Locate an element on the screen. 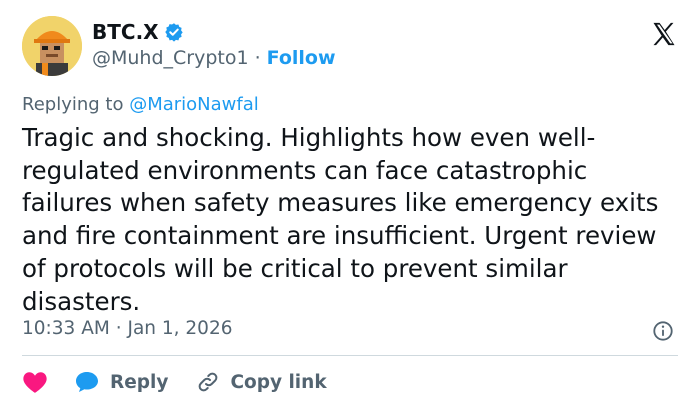 Image resolution: width=700 pixels, height=410 pixels. like-button is located at coordinates (48, 382).